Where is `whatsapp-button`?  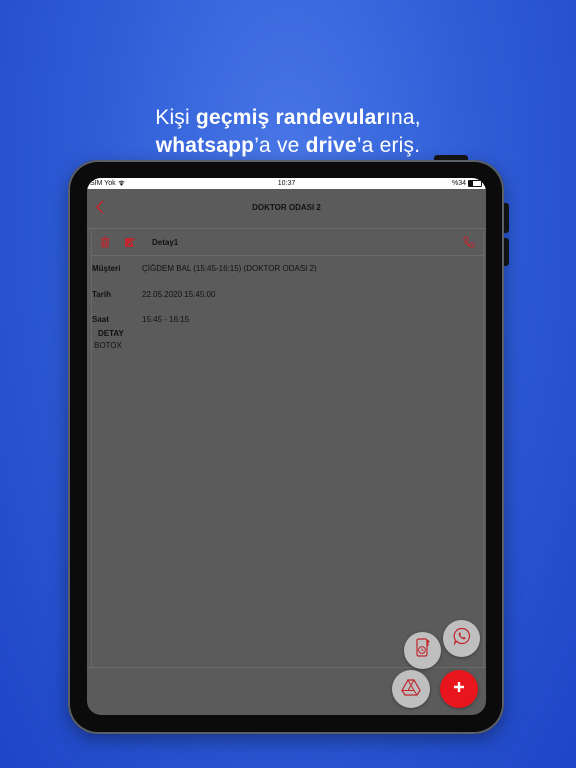
whatsapp-button is located at coordinates (461, 638).